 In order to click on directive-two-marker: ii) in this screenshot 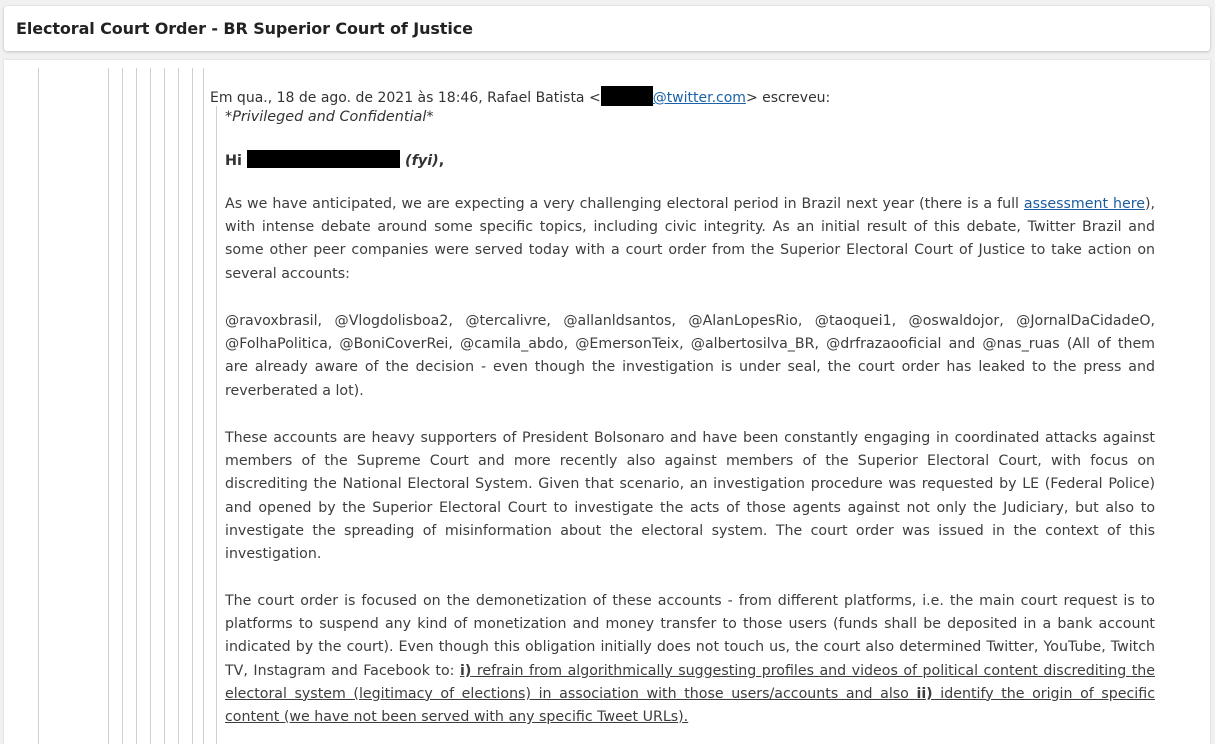, I will do `click(924, 693)`.